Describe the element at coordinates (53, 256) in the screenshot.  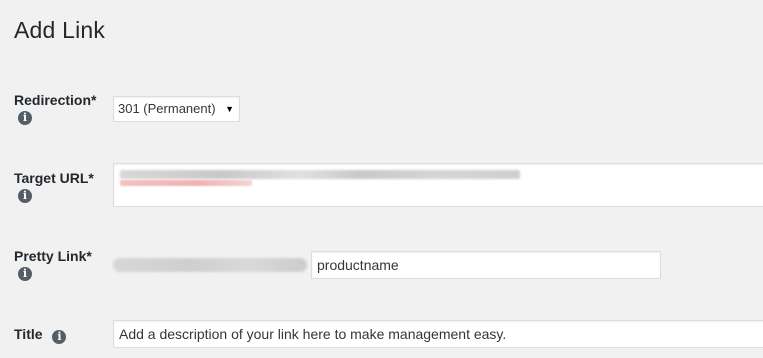
I see `pretty-link-label: Pretty Link*` at that location.